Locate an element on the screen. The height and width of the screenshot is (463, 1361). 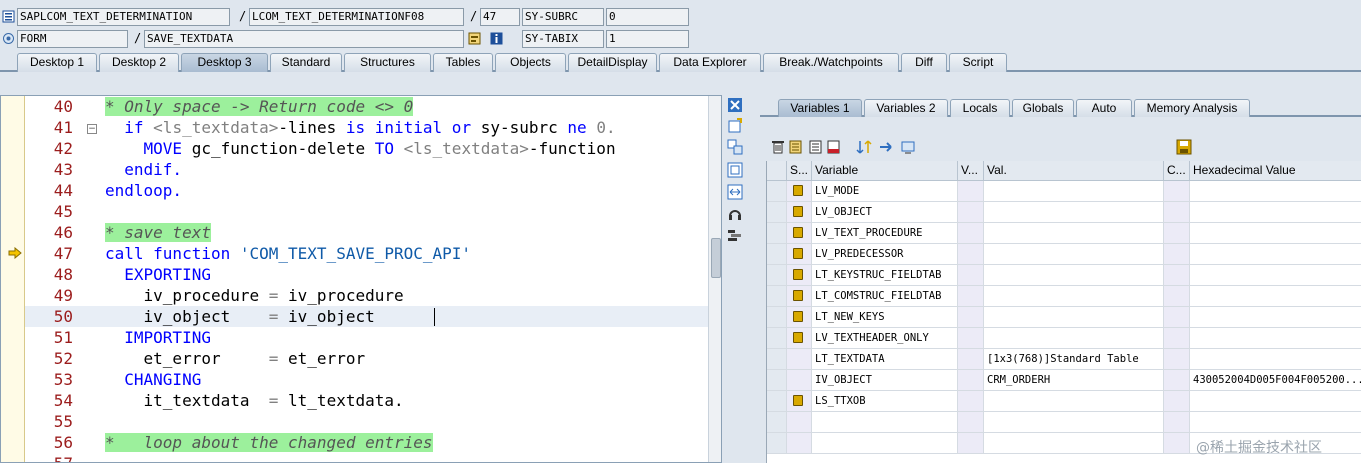
grid-row: LV_TEXTHEADER_ONLY is located at coordinates (1064, 338).